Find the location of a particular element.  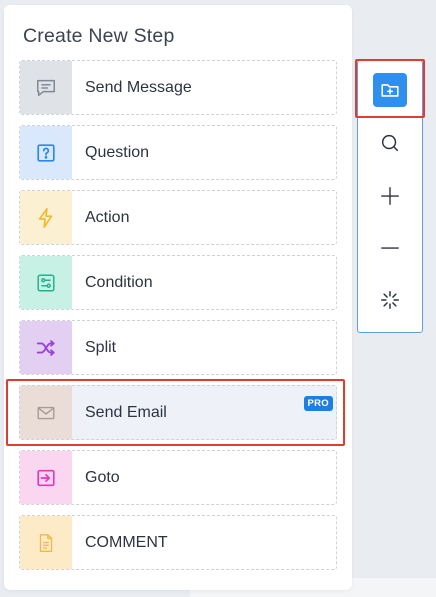

document-icon is located at coordinates (46, 542).